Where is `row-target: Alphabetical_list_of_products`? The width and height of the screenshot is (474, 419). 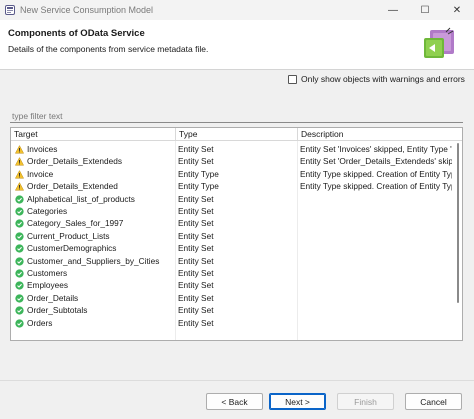 row-target: Alphabetical_list_of_products is located at coordinates (81, 198).